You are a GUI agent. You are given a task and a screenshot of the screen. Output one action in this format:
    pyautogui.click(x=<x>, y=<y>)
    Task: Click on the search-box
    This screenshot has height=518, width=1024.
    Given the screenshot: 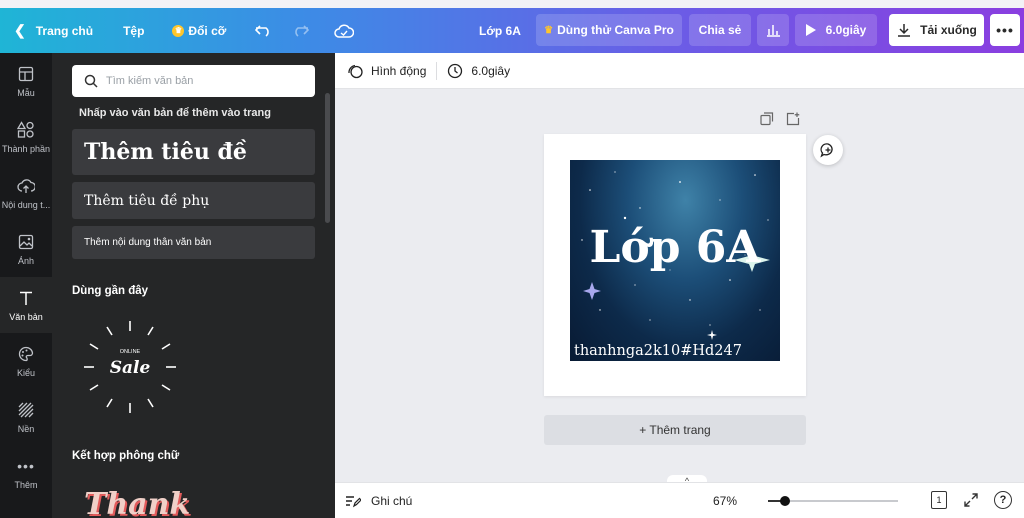 What is the action you would take?
    pyautogui.click(x=193, y=81)
    